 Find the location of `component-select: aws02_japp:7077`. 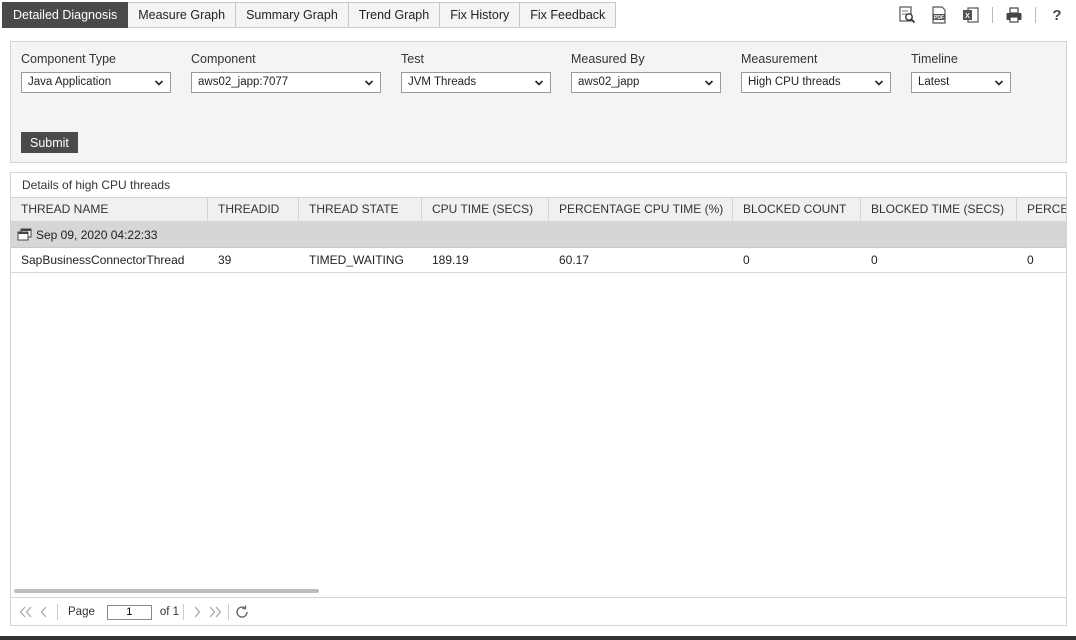

component-select: aws02_japp:7077 is located at coordinates (286, 82).